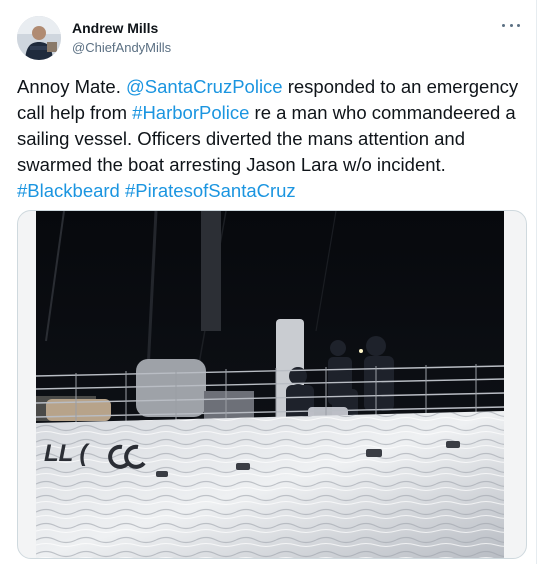 The image size is (538, 564). Describe the element at coordinates (68, 190) in the screenshot. I see `hashtag-blackbeard: #Blackbeard` at that location.